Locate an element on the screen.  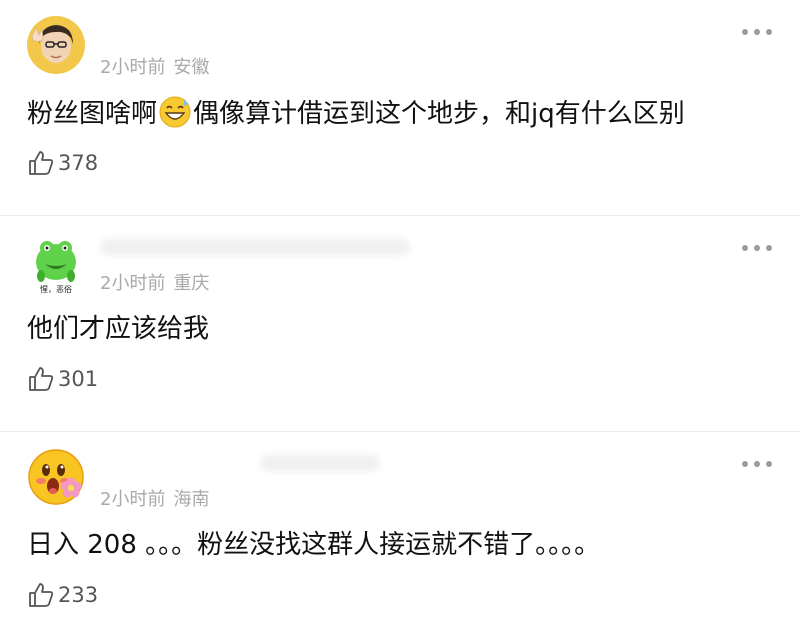
comment-meta: 2小时前 海南 is located at coordinates (154, 498).